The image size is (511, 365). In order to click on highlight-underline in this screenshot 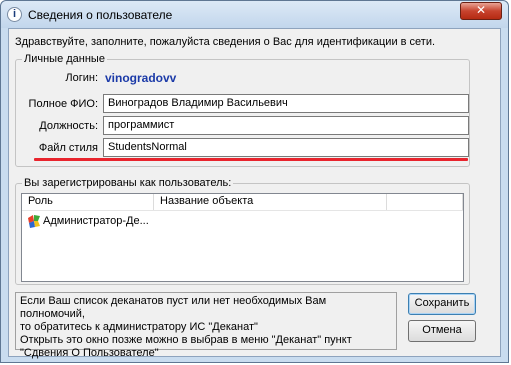, I will do `click(251, 159)`.